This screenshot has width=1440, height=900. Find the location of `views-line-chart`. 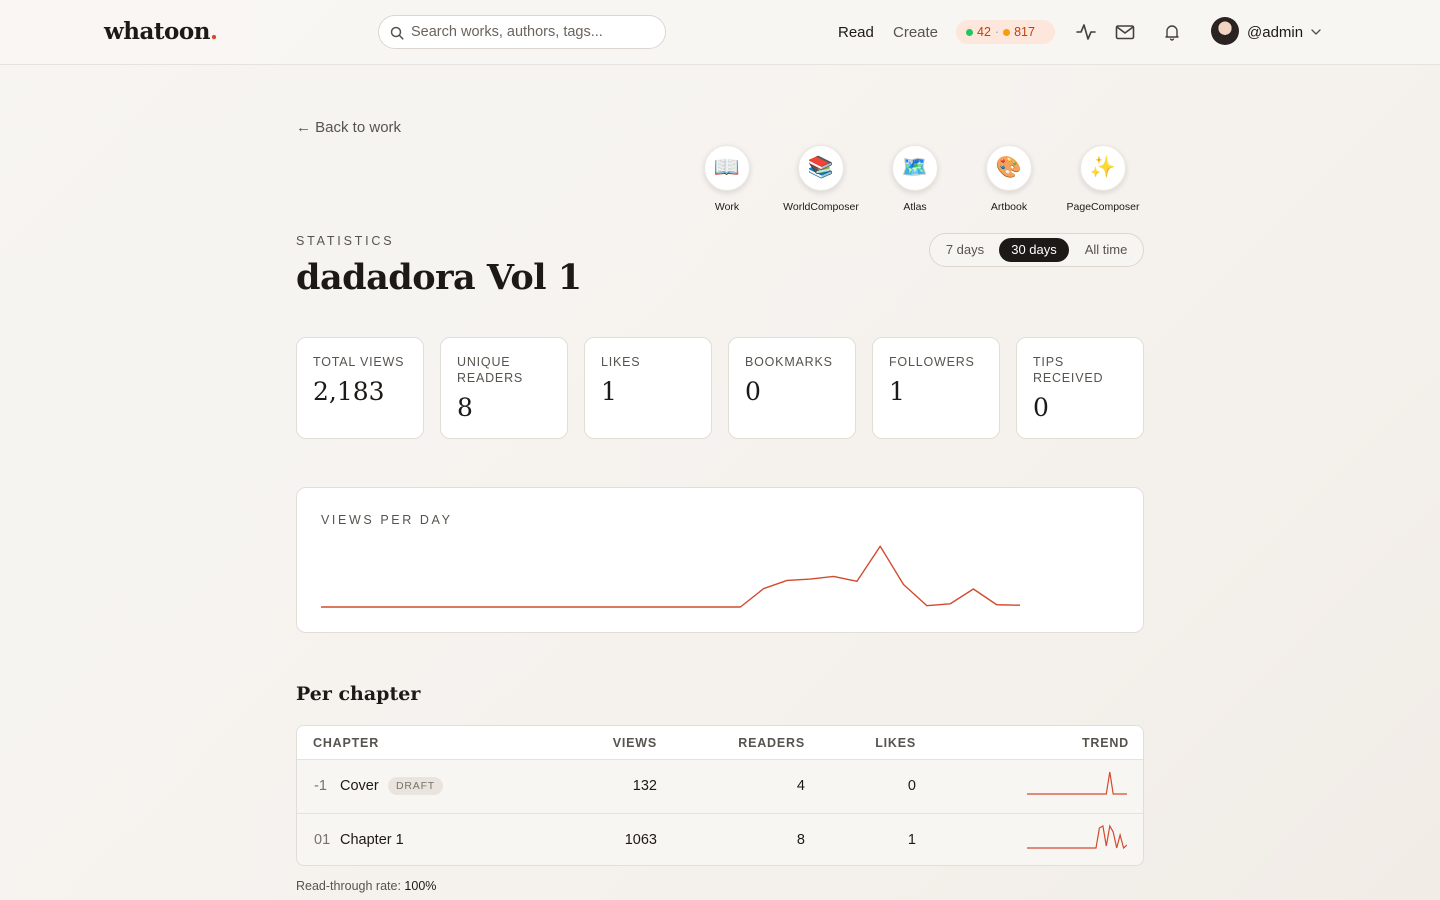

views-line-chart is located at coordinates (671, 576).